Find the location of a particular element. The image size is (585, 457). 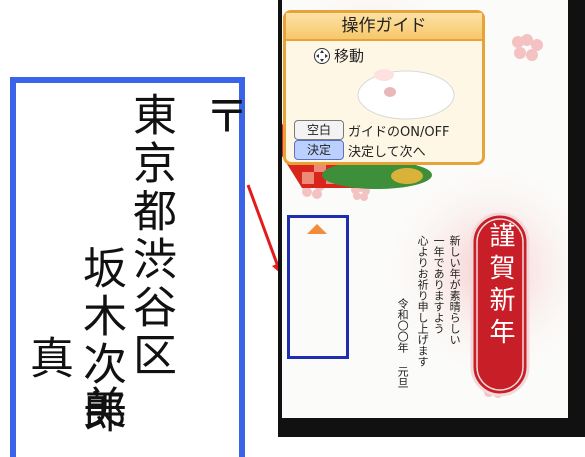

address-input-slot is located at coordinates (318, 287).